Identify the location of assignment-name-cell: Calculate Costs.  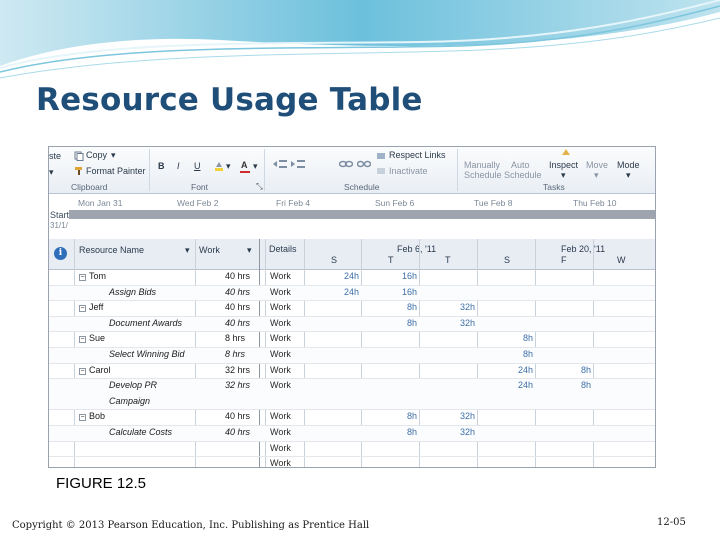
(140, 432).